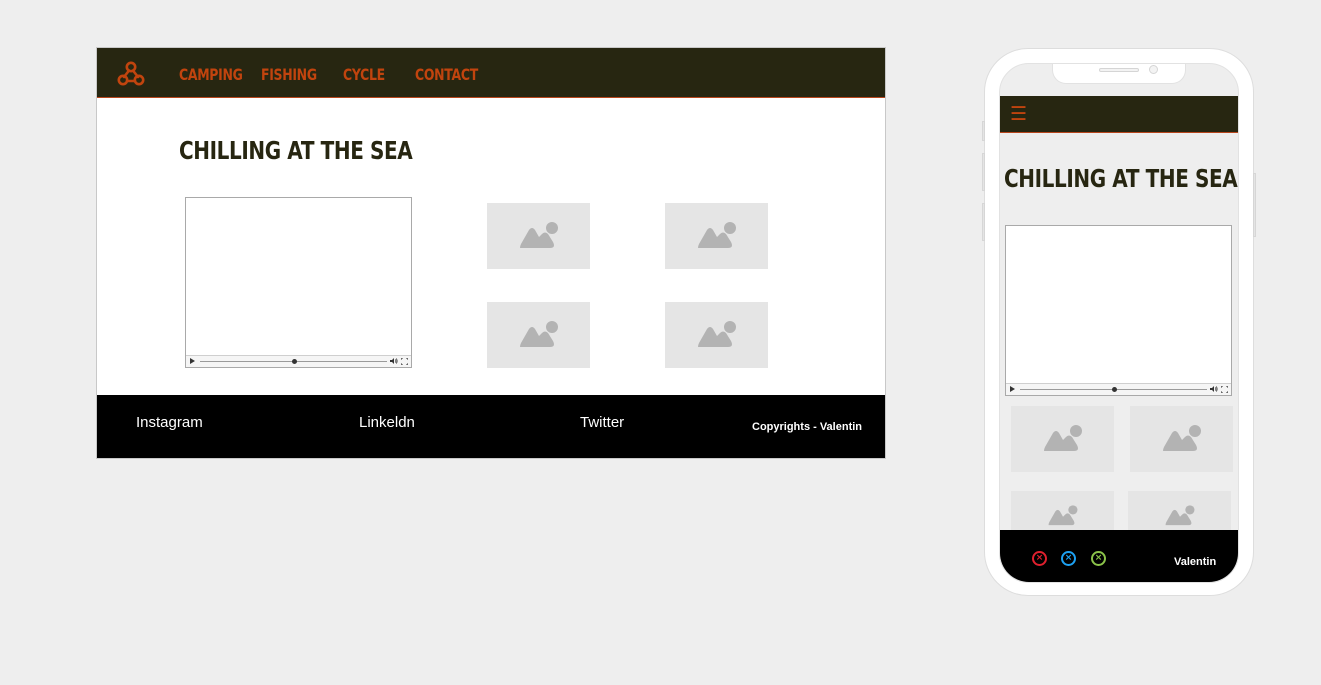 Image resolution: width=1321 pixels, height=685 pixels. What do you see at coordinates (387, 423) in the screenshot?
I see `footer-link-linkedin: Linkeldn` at bounding box center [387, 423].